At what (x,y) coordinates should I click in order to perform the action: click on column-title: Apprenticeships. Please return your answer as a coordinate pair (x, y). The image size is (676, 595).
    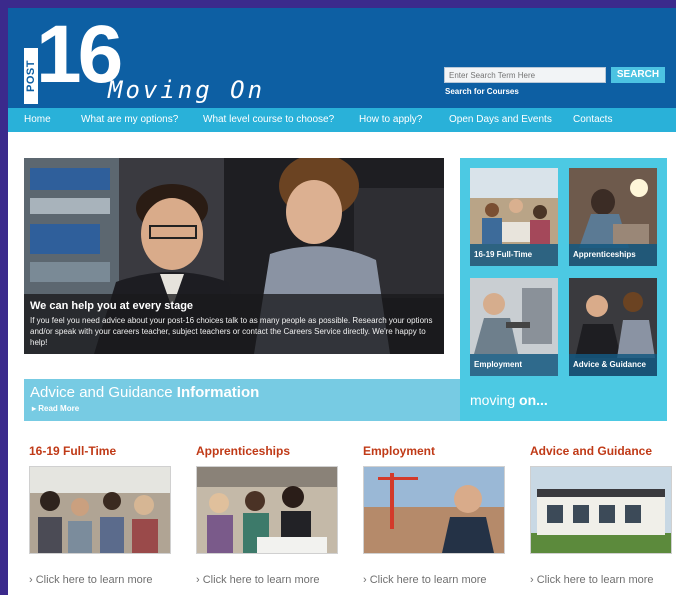
    Looking at the image, I should click on (270, 451).